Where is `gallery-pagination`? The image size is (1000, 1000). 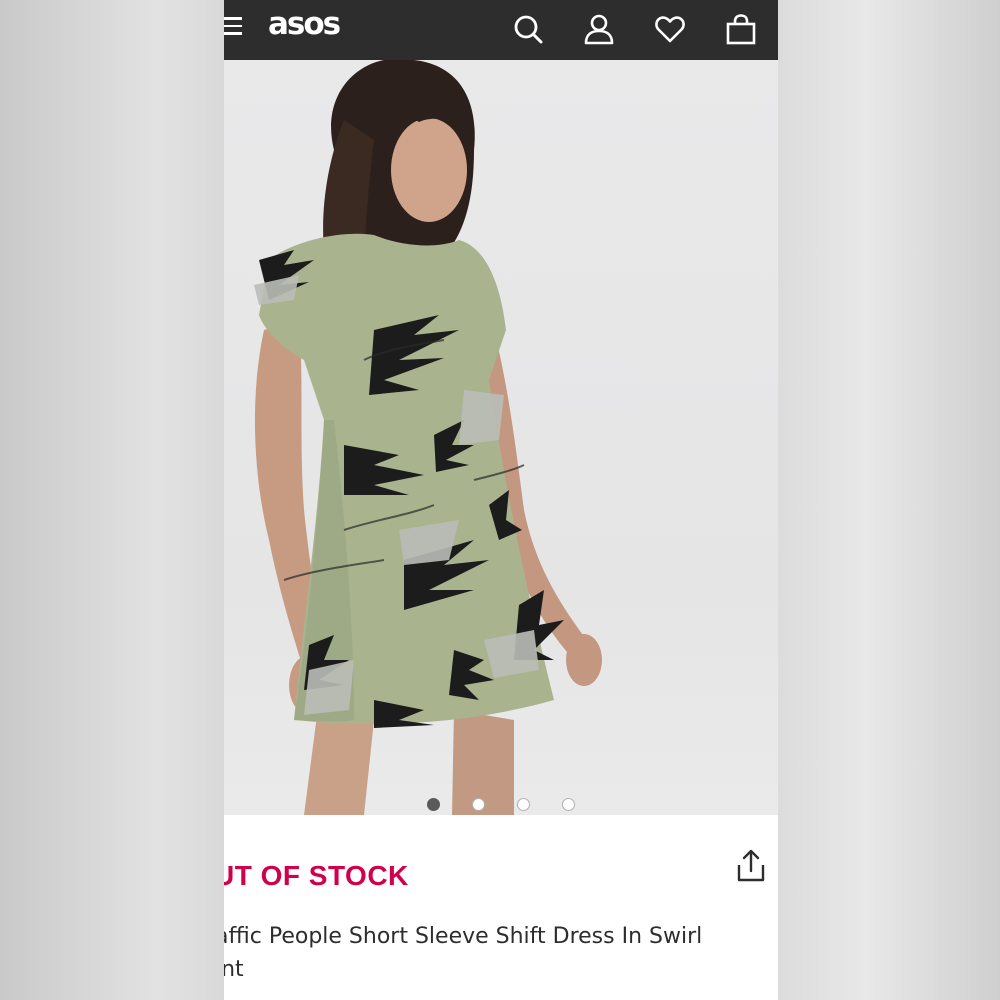
gallery-pagination is located at coordinates (501, 805).